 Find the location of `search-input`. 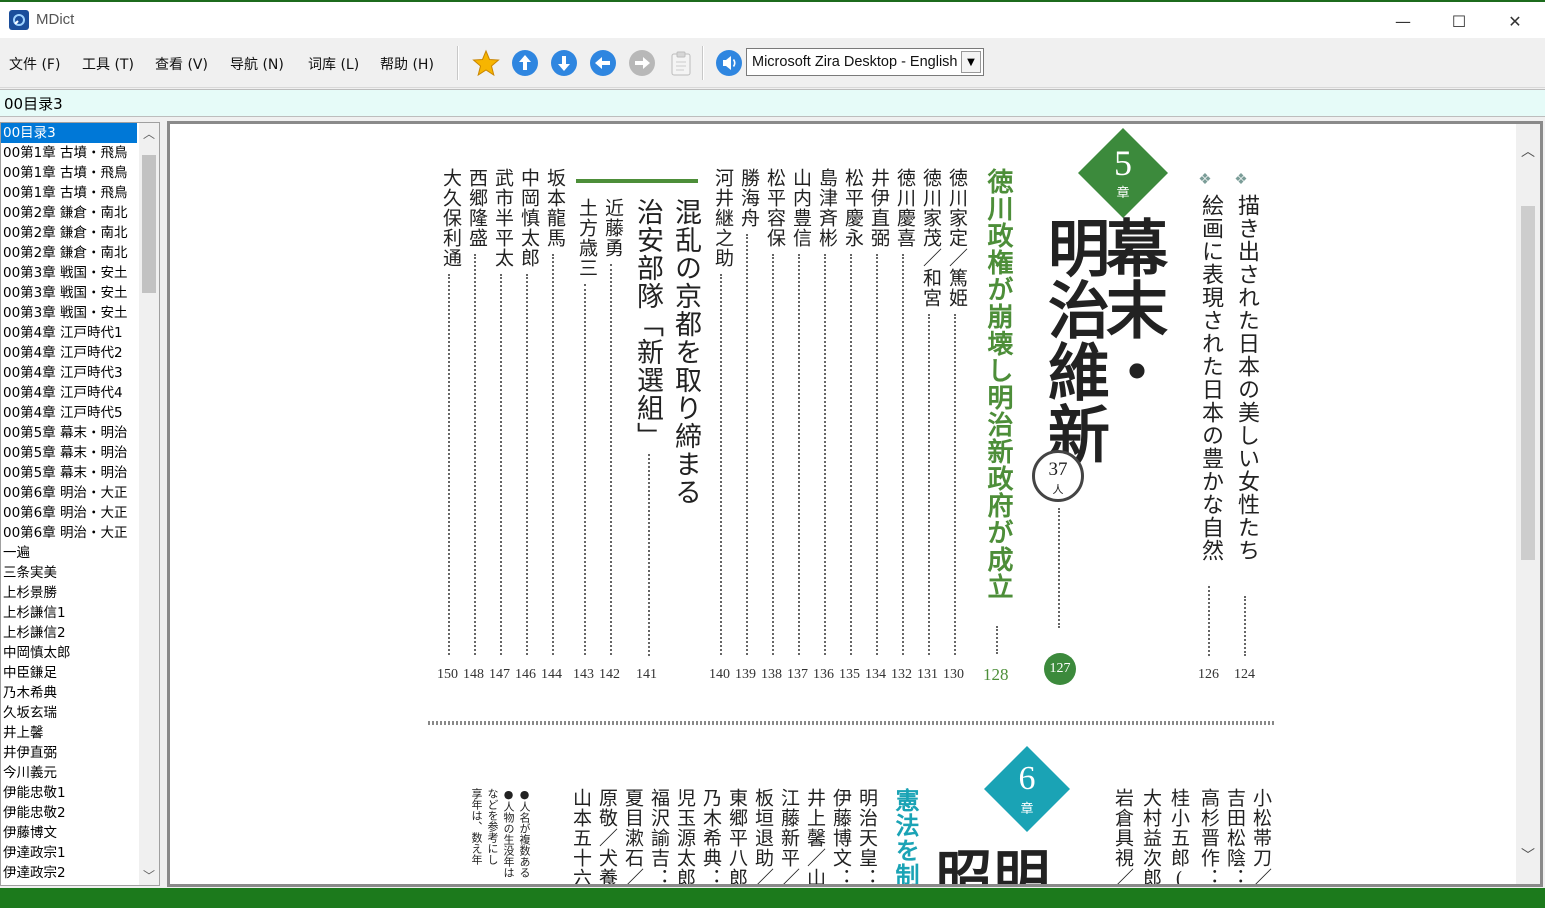

search-input is located at coordinates (204, 103).